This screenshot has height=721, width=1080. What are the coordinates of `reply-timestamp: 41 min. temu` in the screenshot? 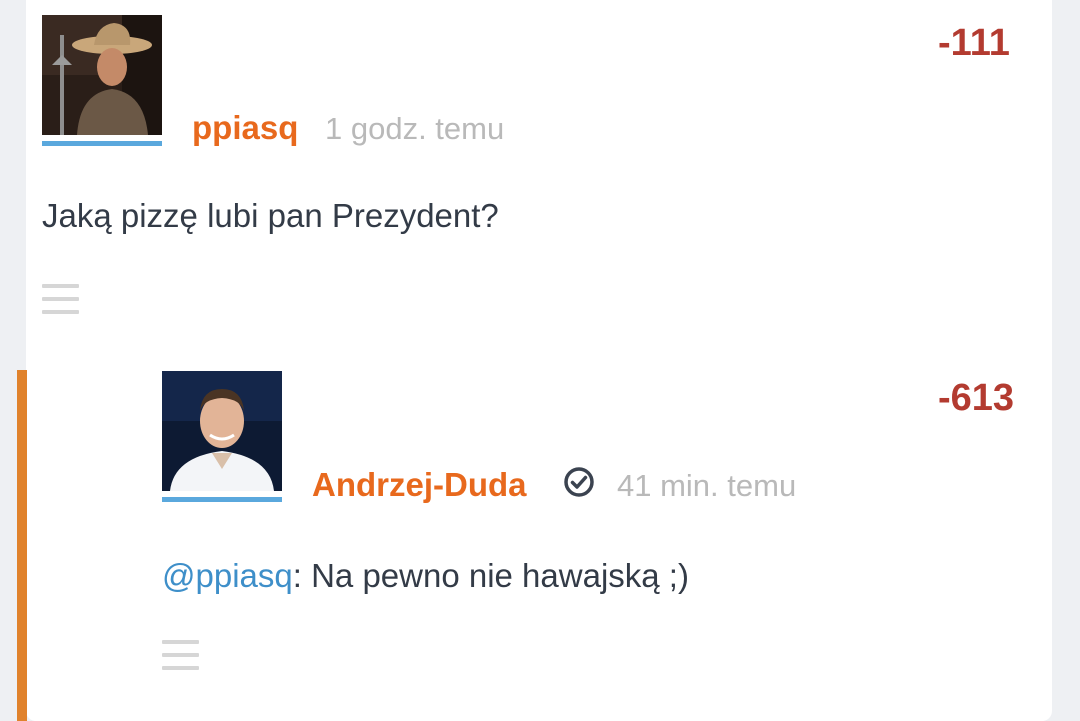 It's located at (706, 486).